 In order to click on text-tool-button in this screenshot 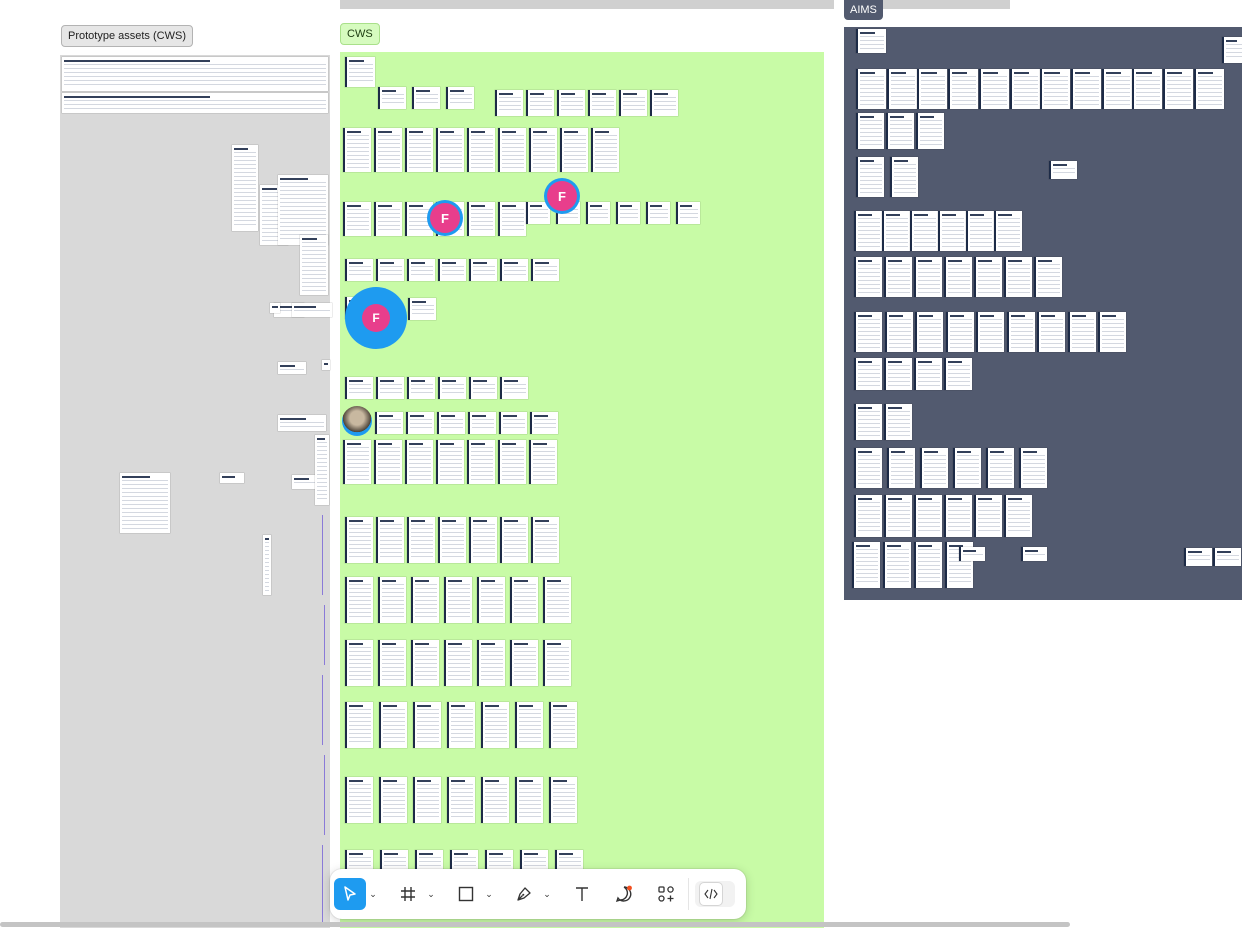, I will do `click(582, 894)`.